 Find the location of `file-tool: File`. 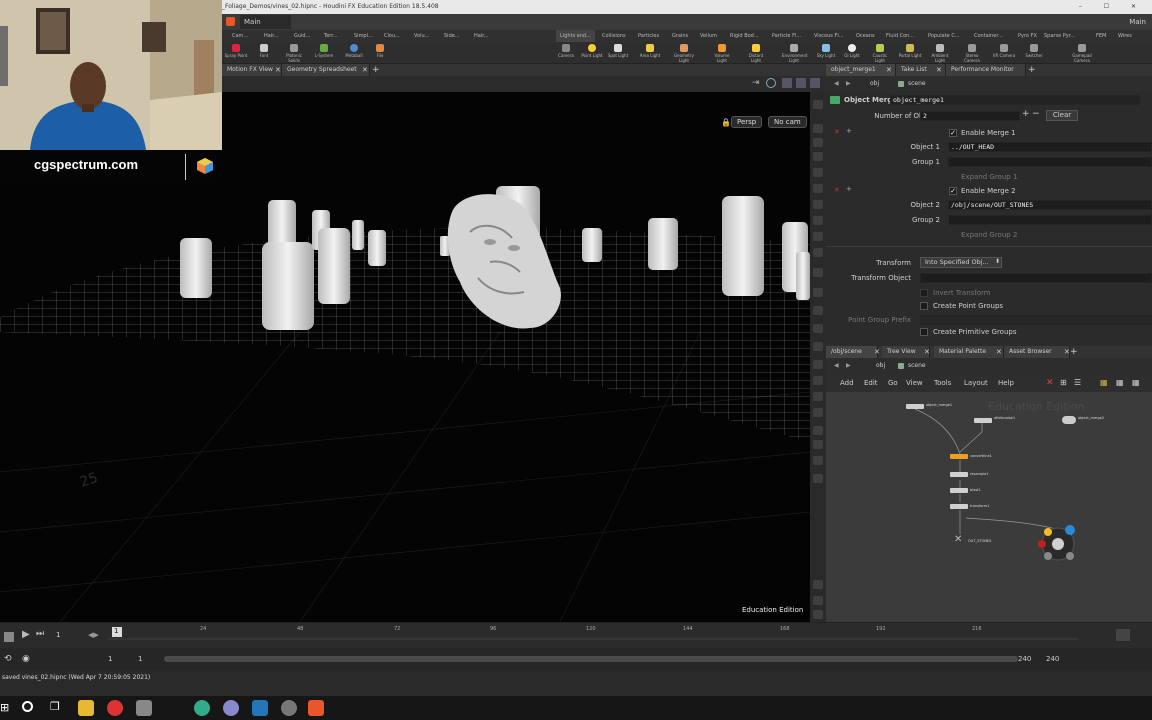

file-tool: File is located at coordinates (380, 50).